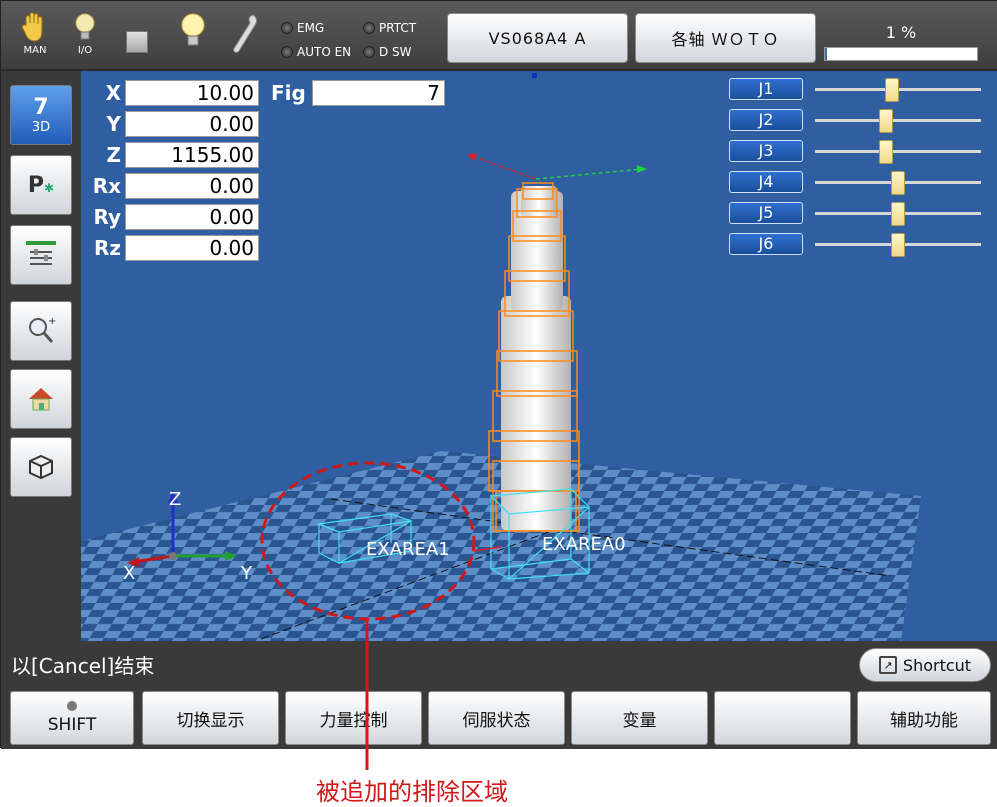 This screenshot has height=807, width=997. Describe the element at coordinates (885, 152) in the screenshot. I see `joint-thumb-j3` at that location.